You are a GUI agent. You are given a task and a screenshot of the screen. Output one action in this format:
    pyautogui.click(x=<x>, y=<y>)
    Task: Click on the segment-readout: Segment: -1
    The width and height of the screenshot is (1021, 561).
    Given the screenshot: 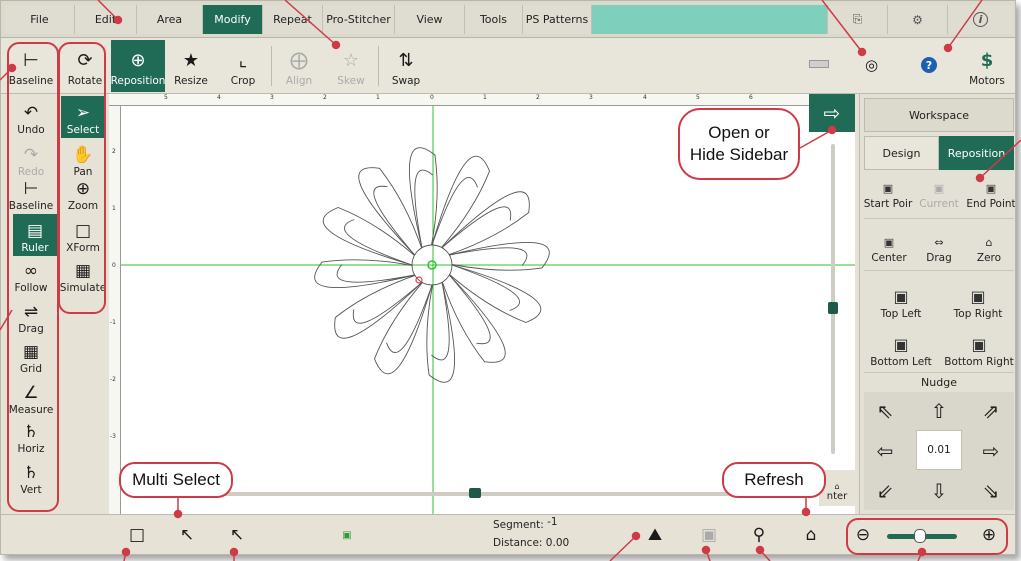 What is the action you would take?
    pyautogui.click(x=525, y=523)
    